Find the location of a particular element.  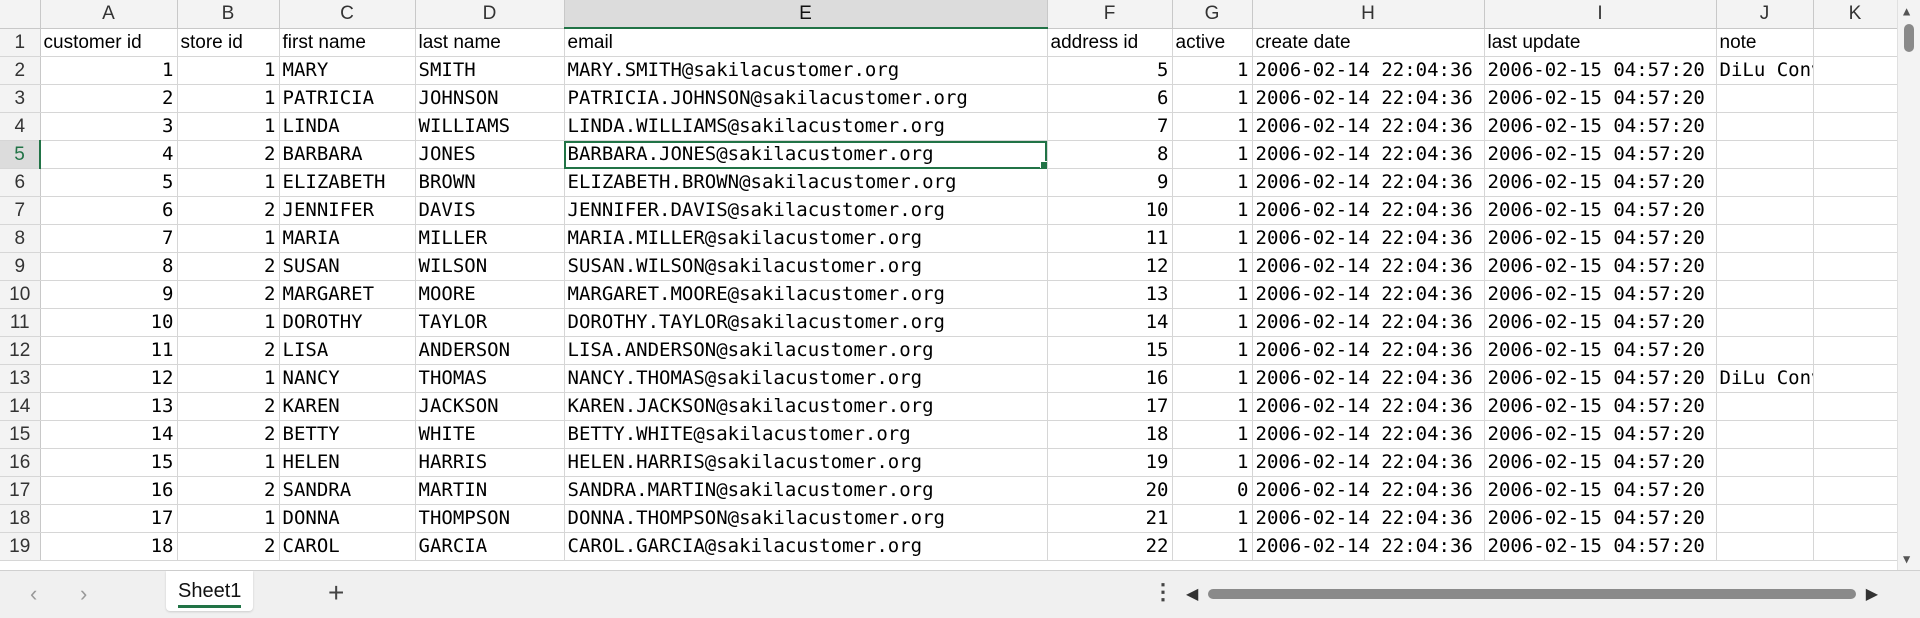

cell-j16 is located at coordinates (1765, 462).